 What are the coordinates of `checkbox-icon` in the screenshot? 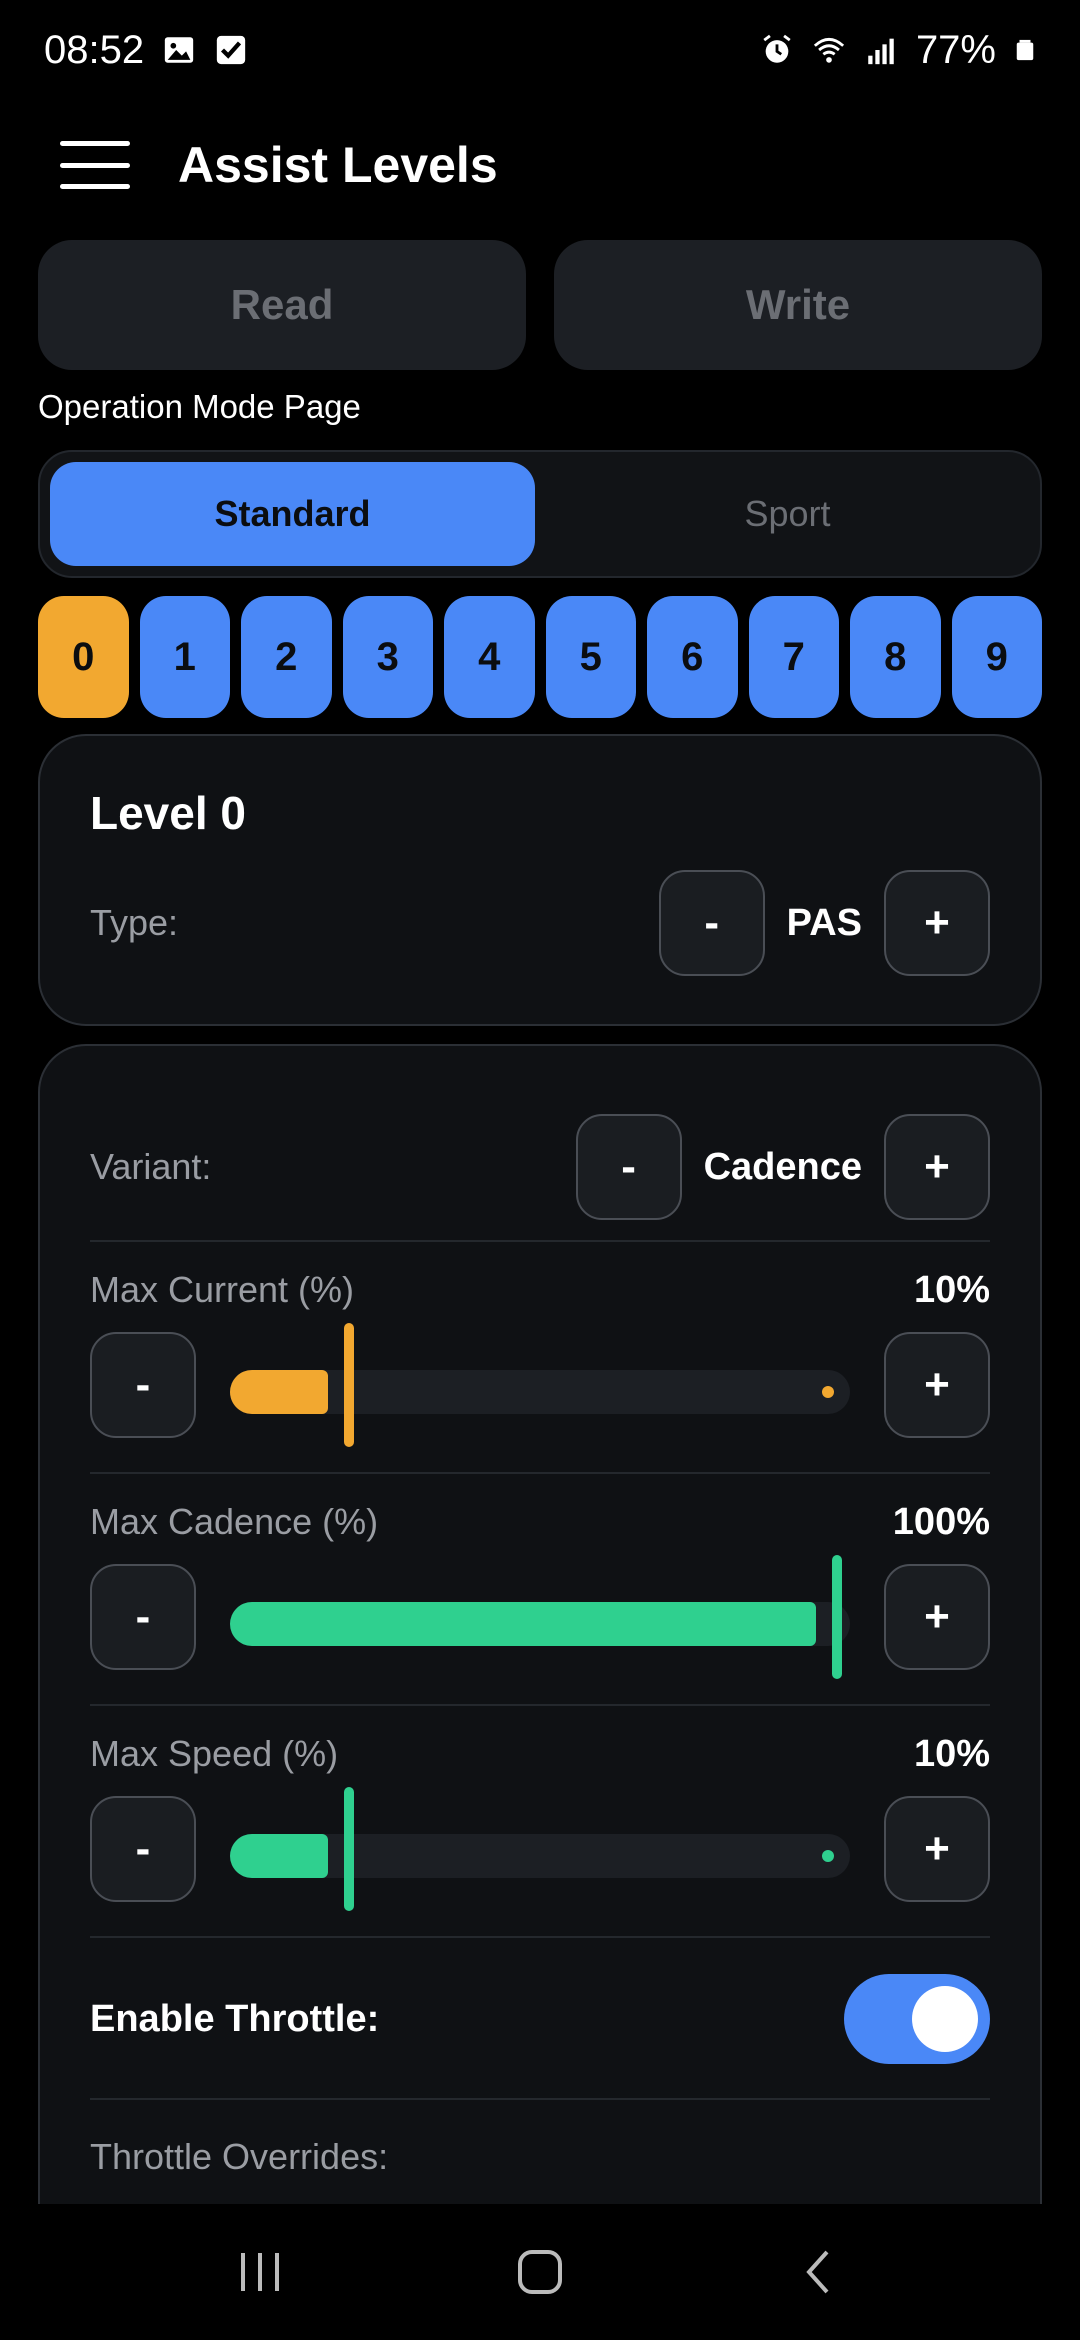 It's located at (231, 50).